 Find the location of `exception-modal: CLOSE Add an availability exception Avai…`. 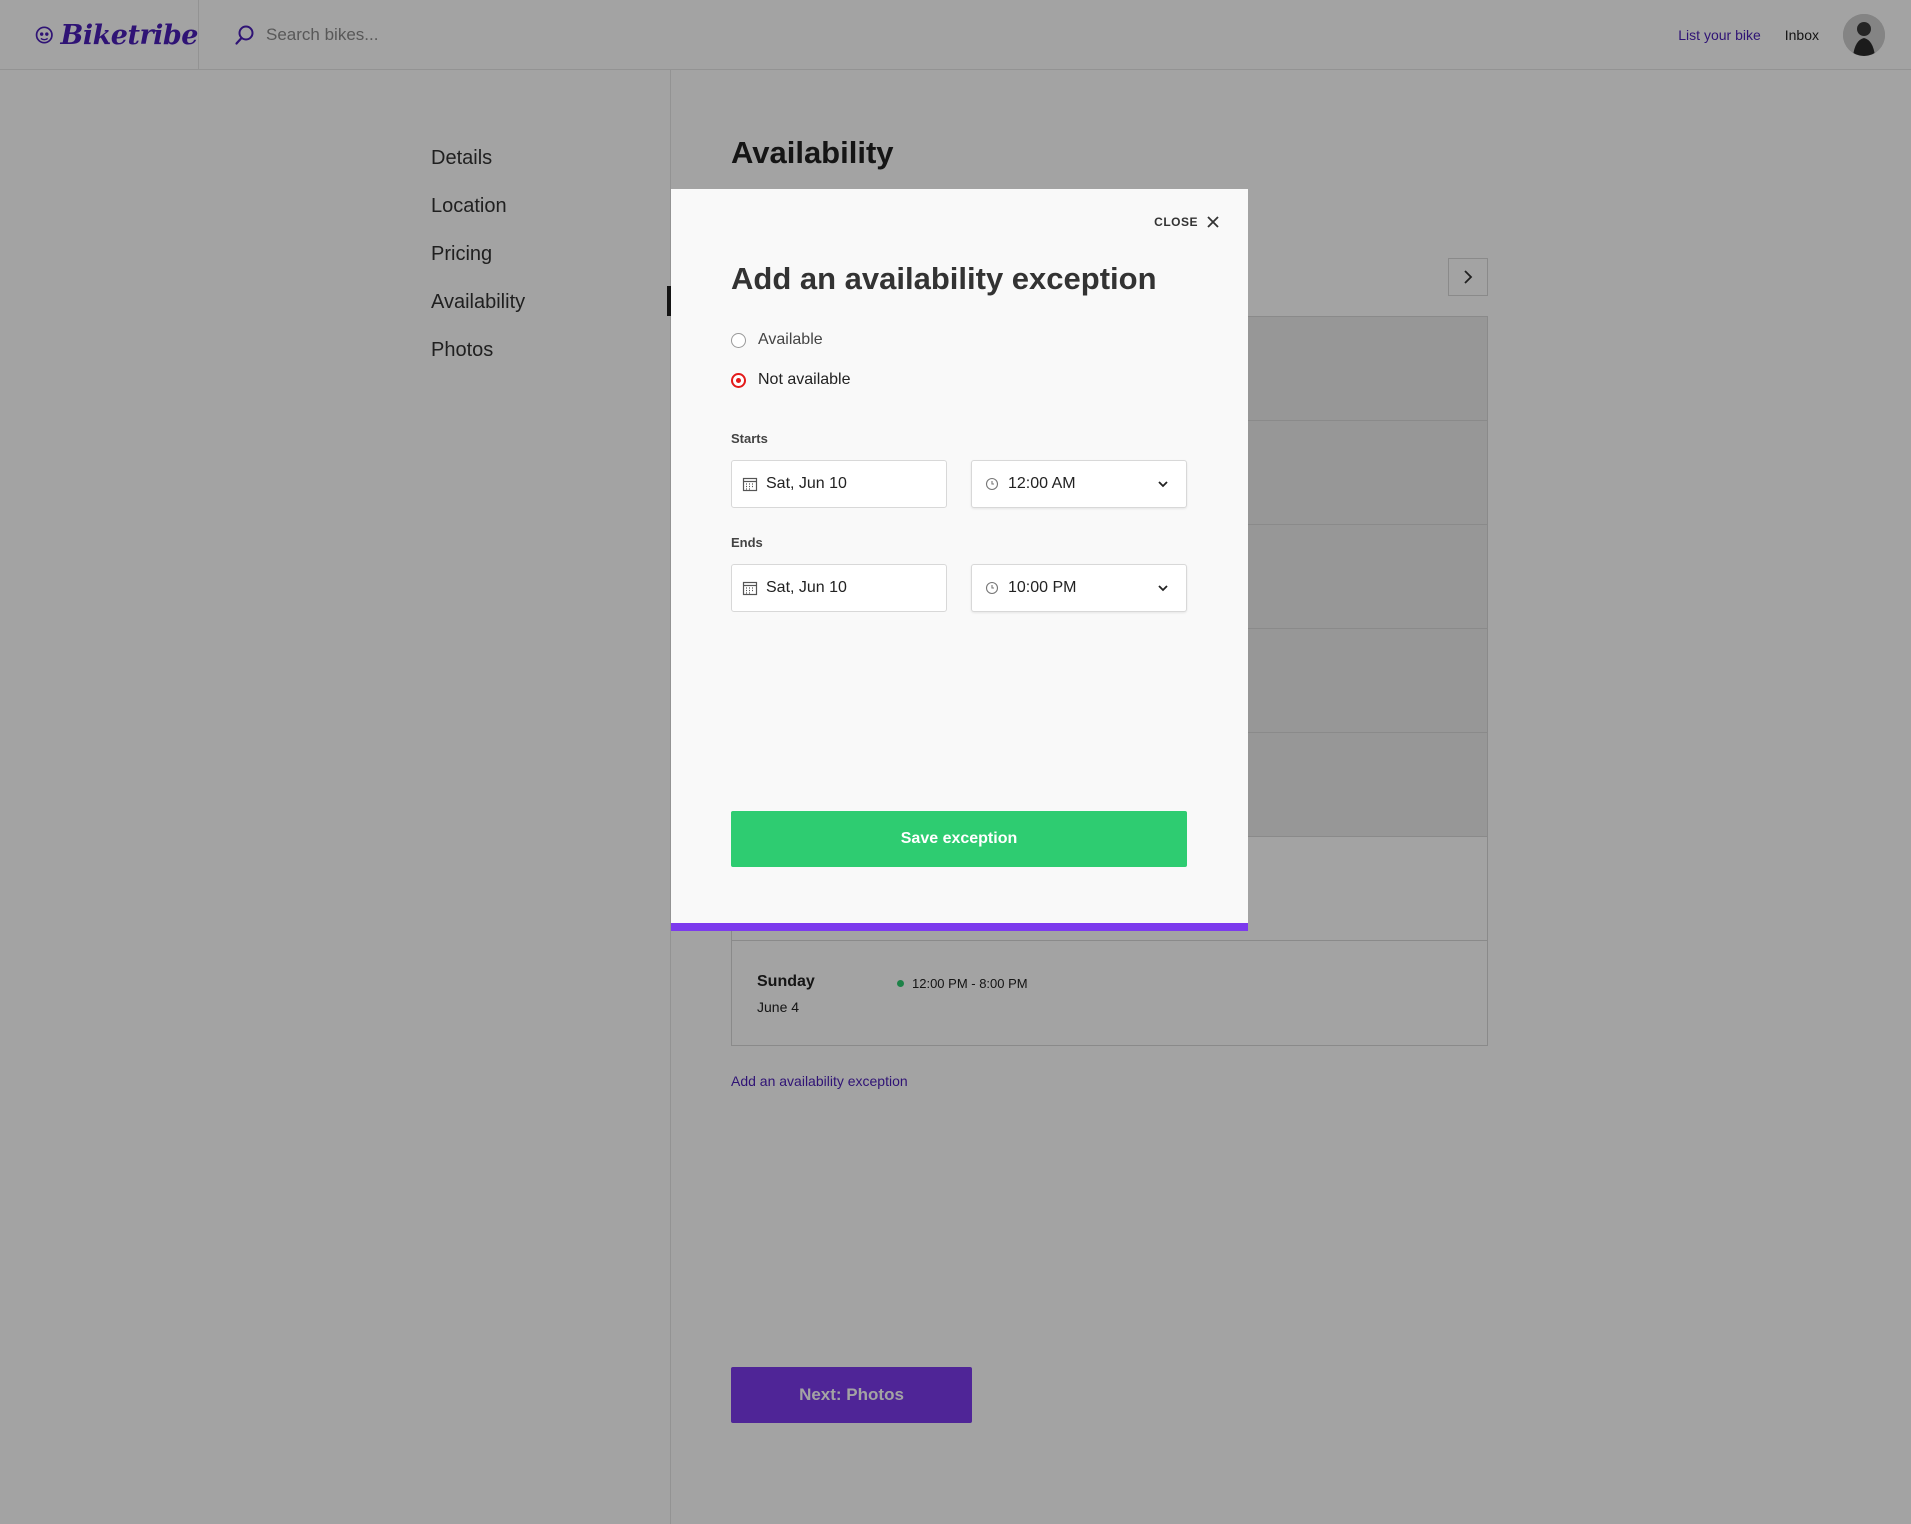

exception-modal: CLOSE Add an availability exception Avai… is located at coordinates (959, 560).